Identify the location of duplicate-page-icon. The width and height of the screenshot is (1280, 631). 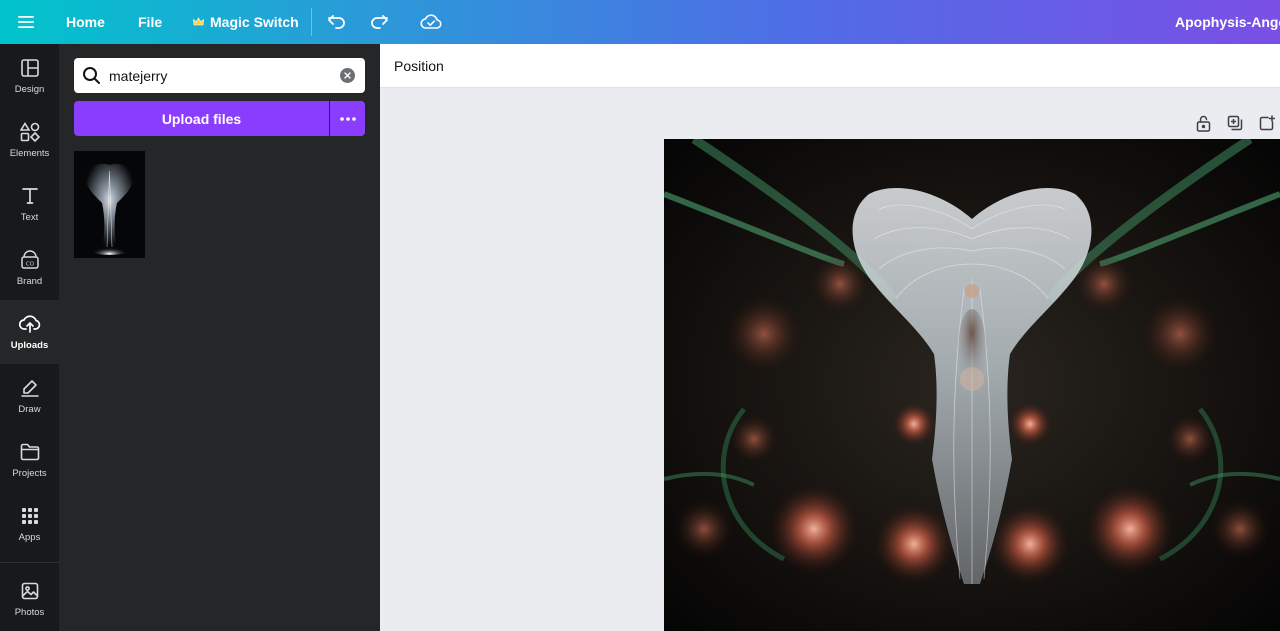
(1235, 123).